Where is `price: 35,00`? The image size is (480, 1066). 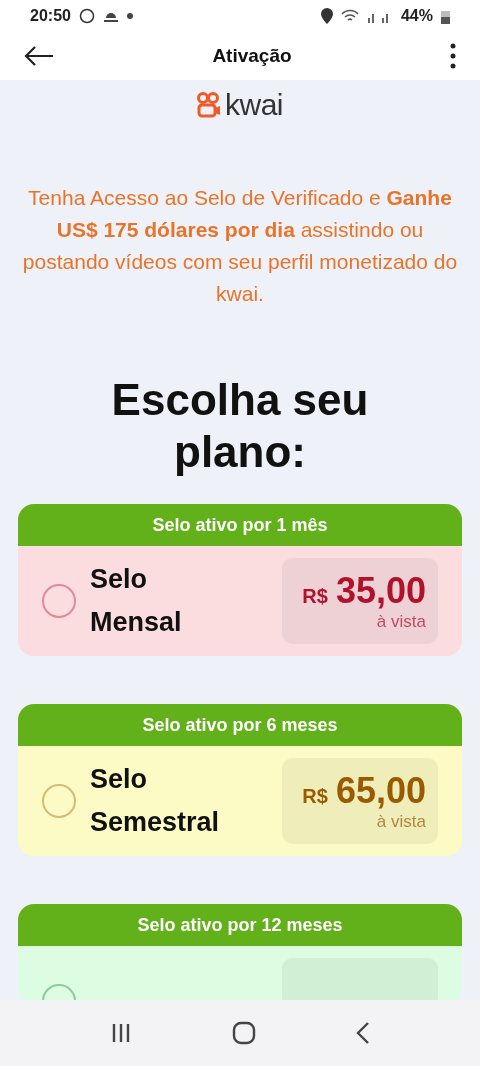
price: 35,00 is located at coordinates (380, 591).